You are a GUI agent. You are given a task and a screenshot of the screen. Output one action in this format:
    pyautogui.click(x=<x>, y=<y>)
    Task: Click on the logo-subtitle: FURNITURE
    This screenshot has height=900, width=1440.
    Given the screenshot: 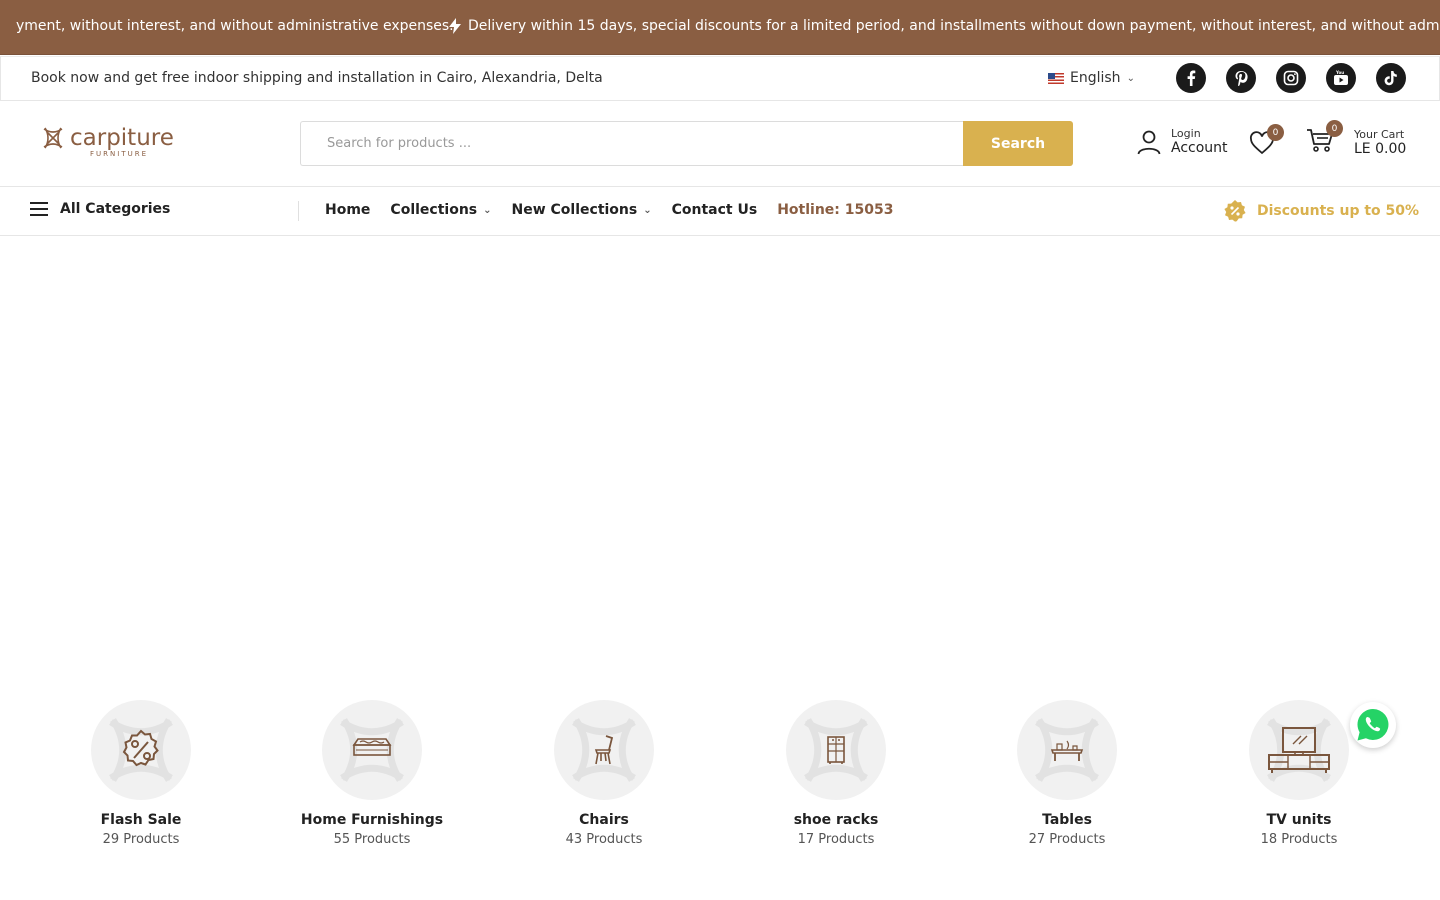 What is the action you would take?
    pyautogui.click(x=119, y=154)
    